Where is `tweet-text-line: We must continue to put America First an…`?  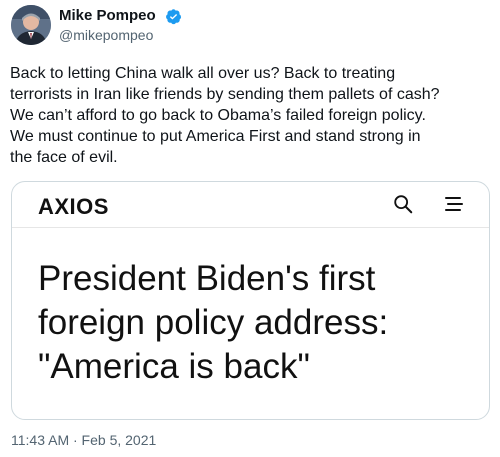
tweet-text-line: We must continue to put America First an… is located at coordinates (215, 136).